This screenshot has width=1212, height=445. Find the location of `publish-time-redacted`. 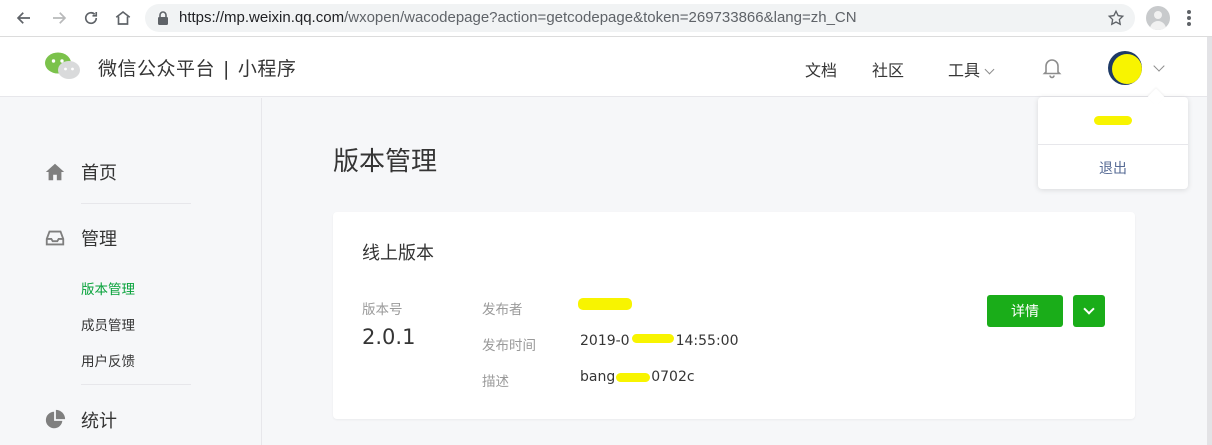

publish-time-redacted is located at coordinates (652, 338).